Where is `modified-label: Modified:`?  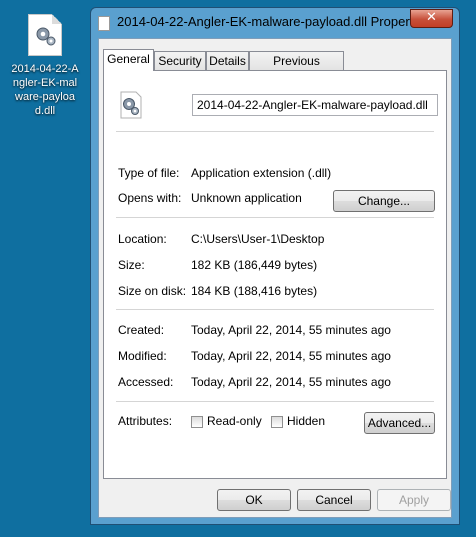 modified-label: Modified: is located at coordinates (142, 356).